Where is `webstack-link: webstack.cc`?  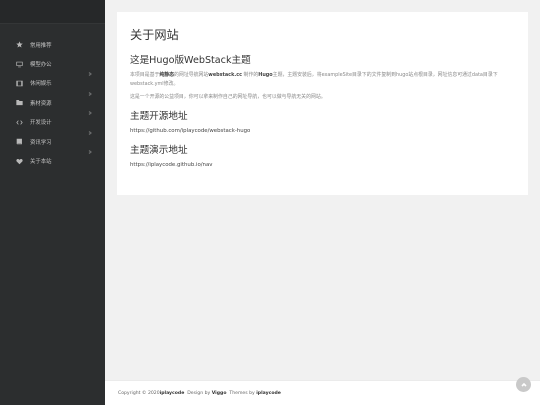 webstack-link: webstack.cc is located at coordinates (225, 75).